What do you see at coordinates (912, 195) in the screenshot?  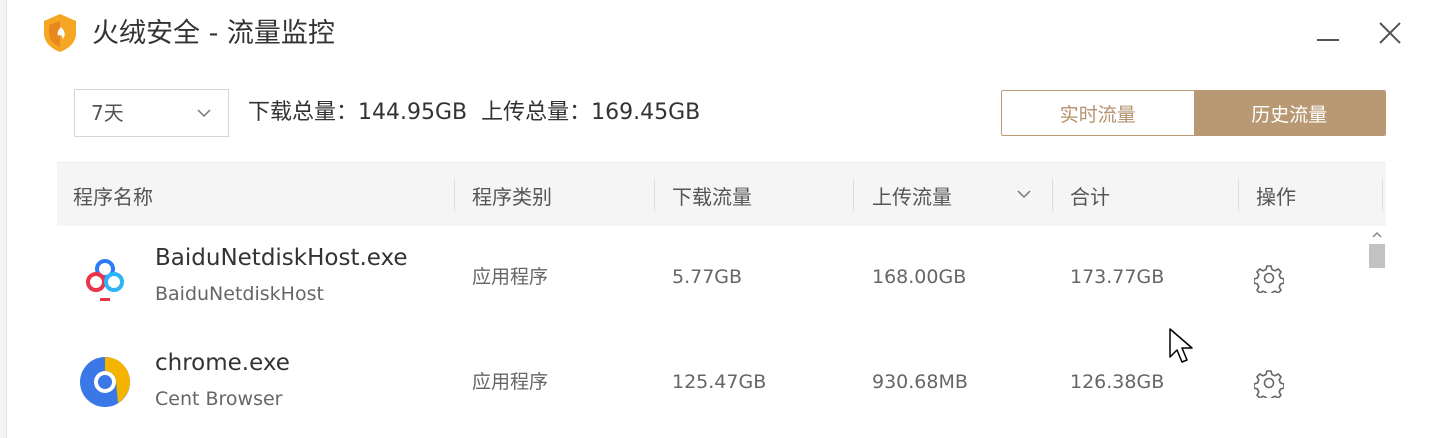 I see `column-header-upload: 上传流量` at bounding box center [912, 195].